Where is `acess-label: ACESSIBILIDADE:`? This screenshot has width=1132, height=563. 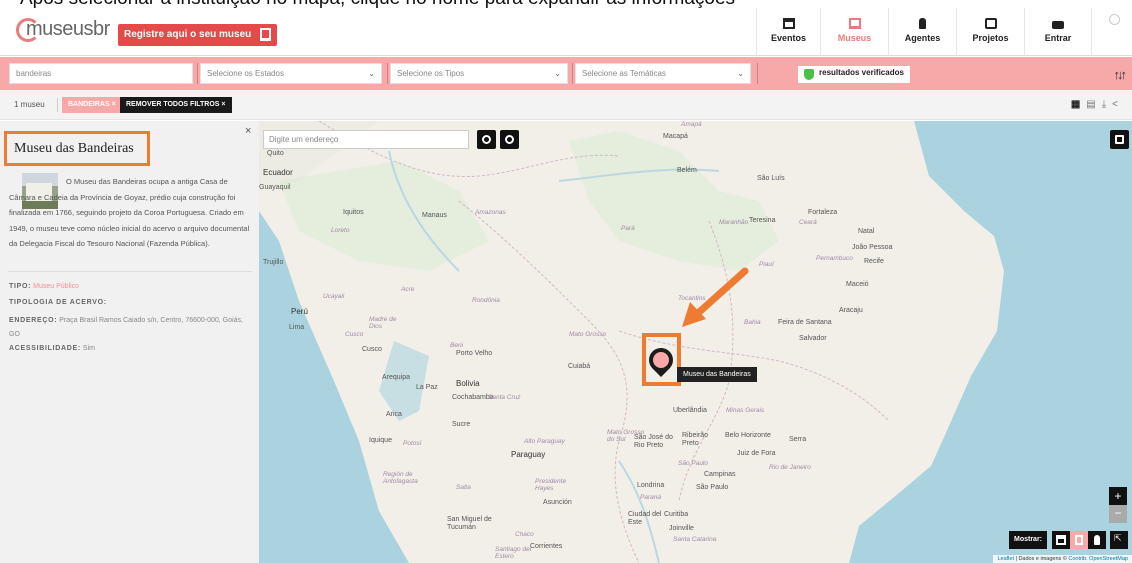
acess-label: ACESSIBILIDADE: is located at coordinates (45, 348).